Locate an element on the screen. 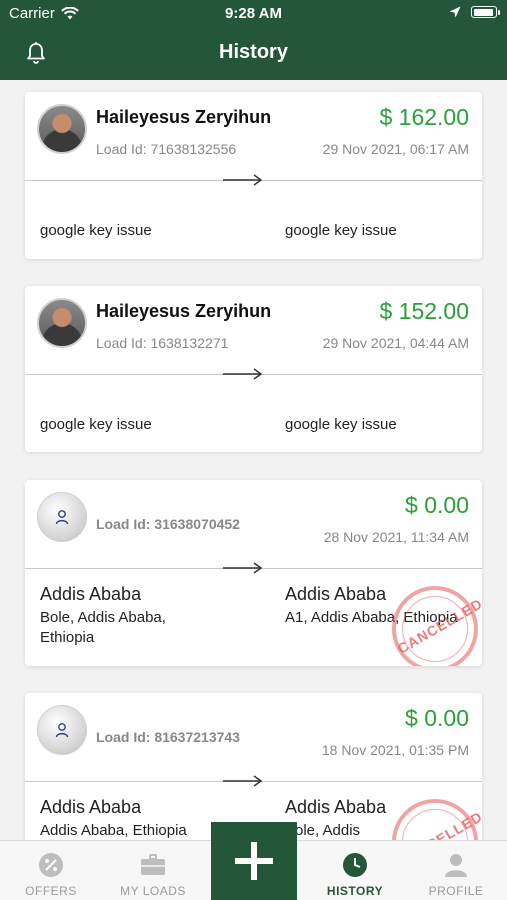  tab-offers: OFFERS is located at coordinates (51, 870).